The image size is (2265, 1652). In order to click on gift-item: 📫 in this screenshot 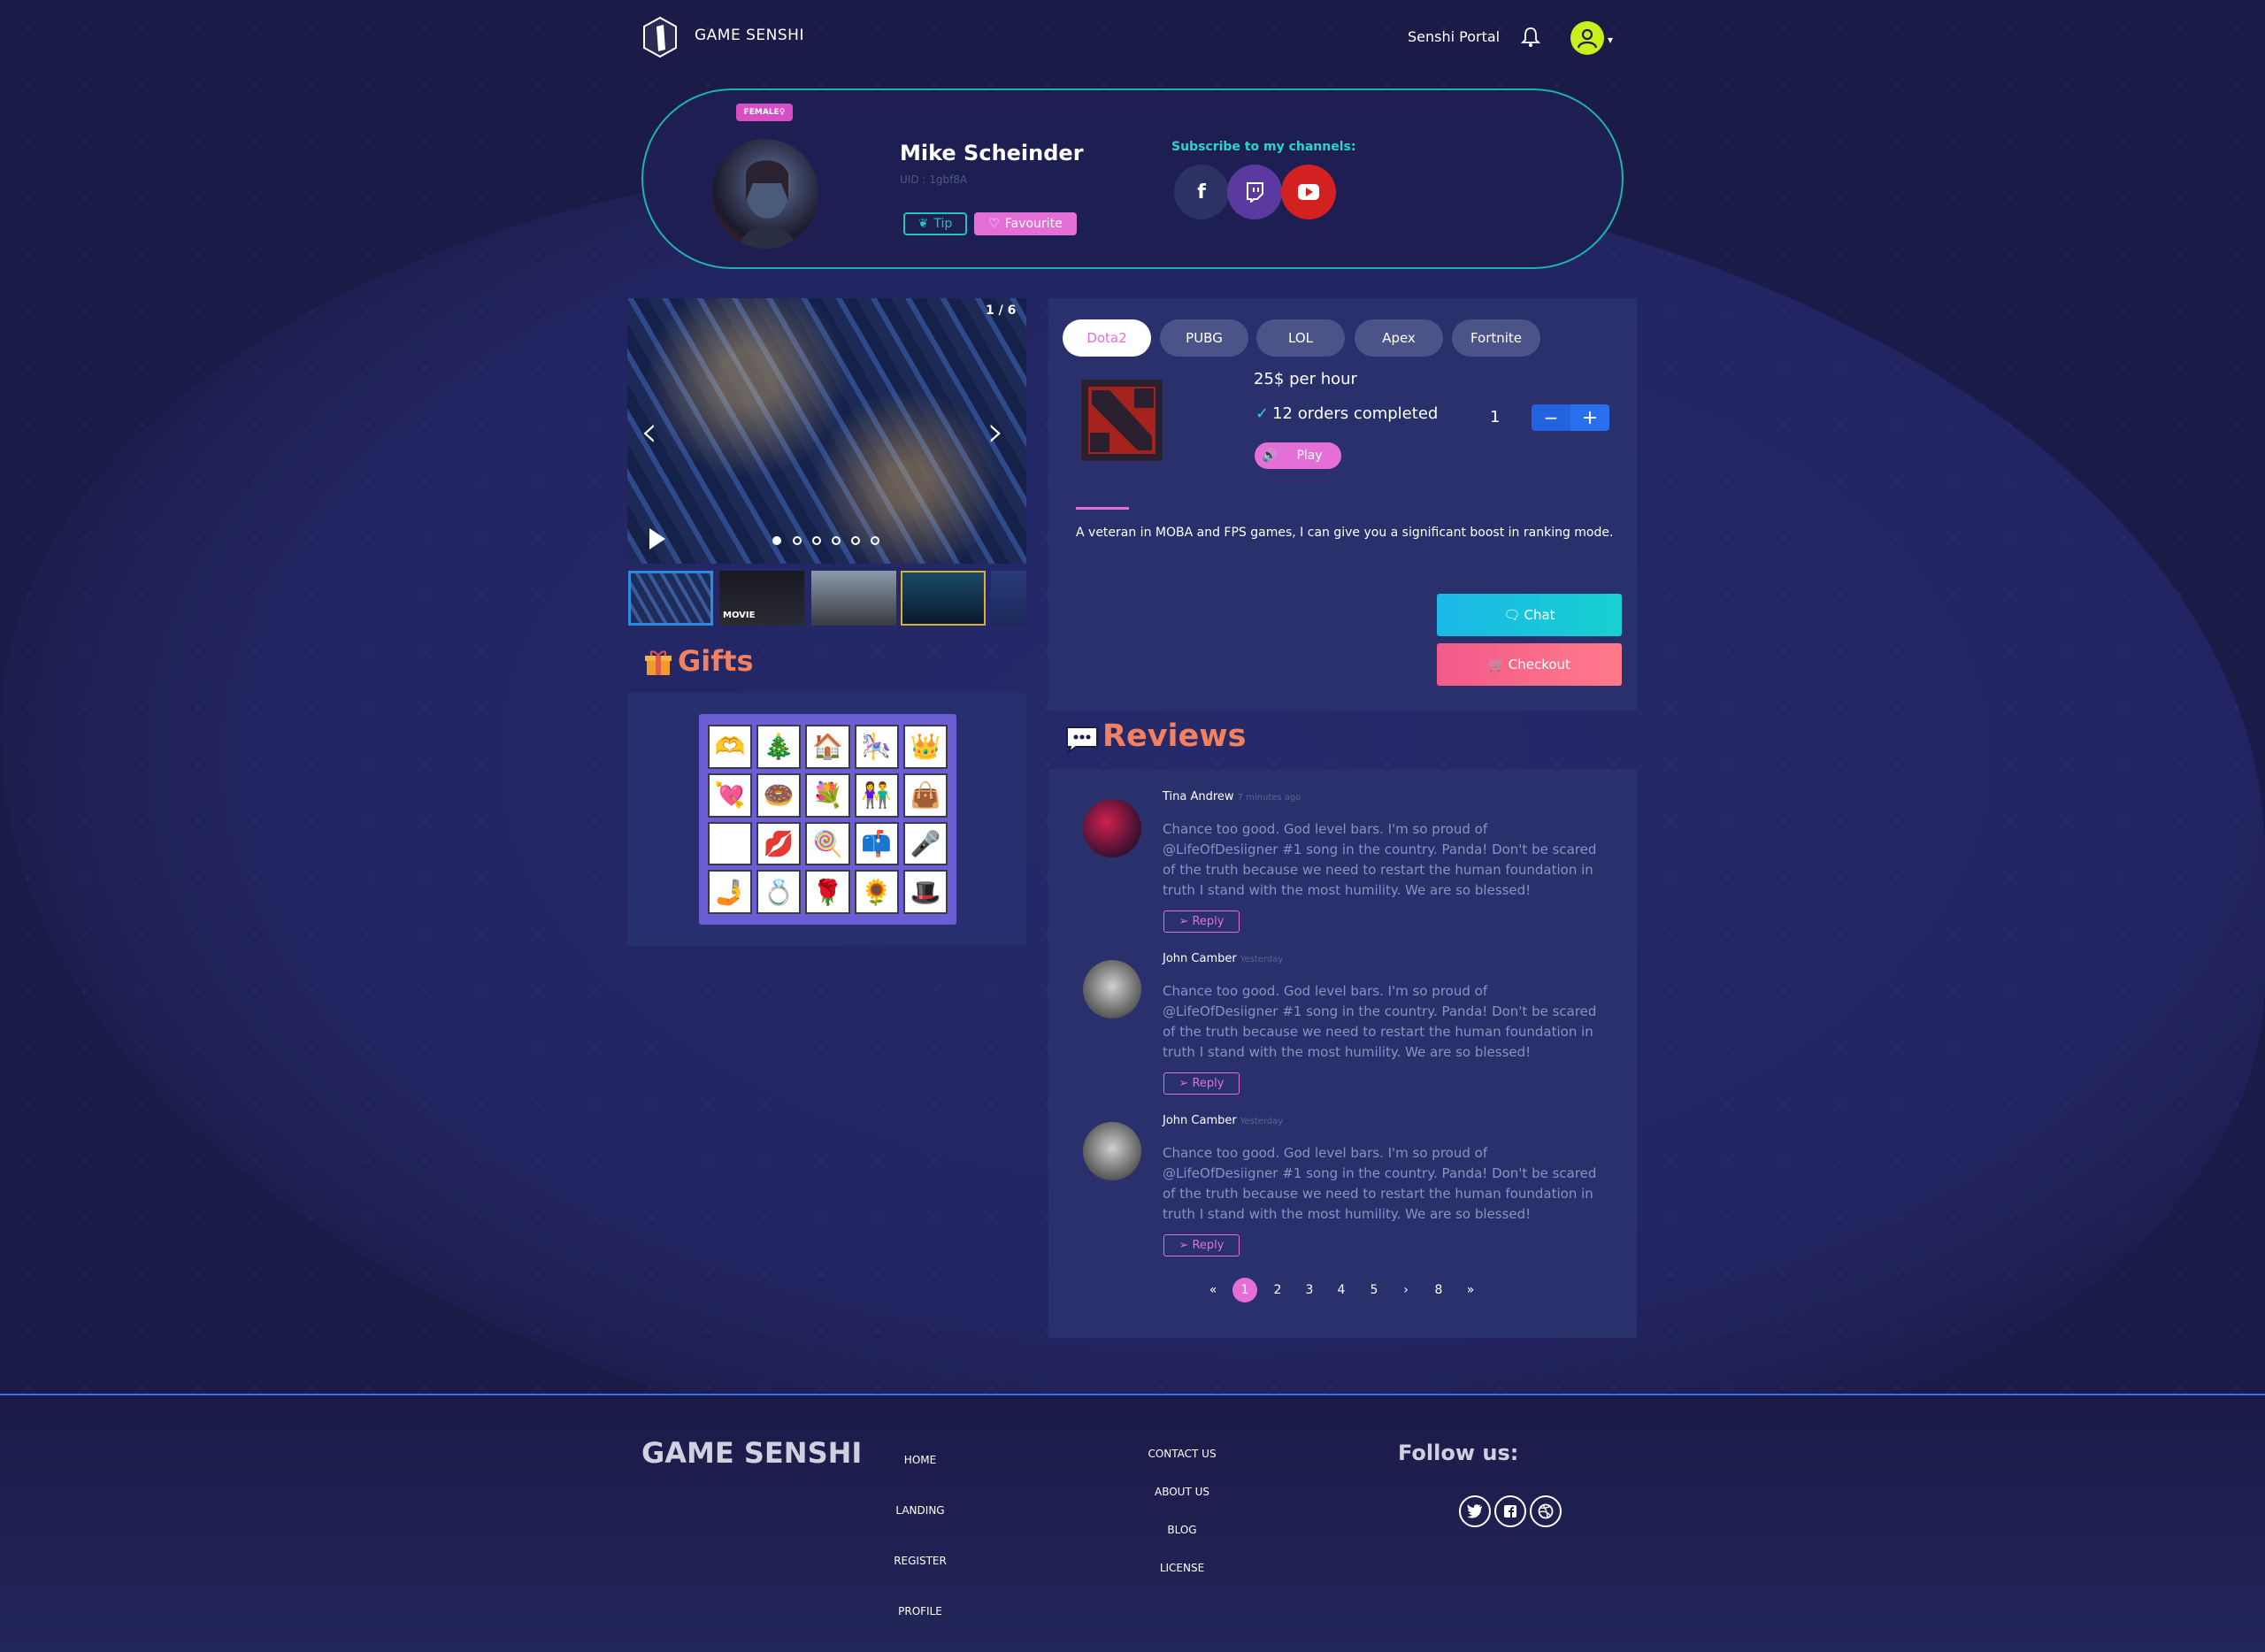, I will do `click(876, 843)`.